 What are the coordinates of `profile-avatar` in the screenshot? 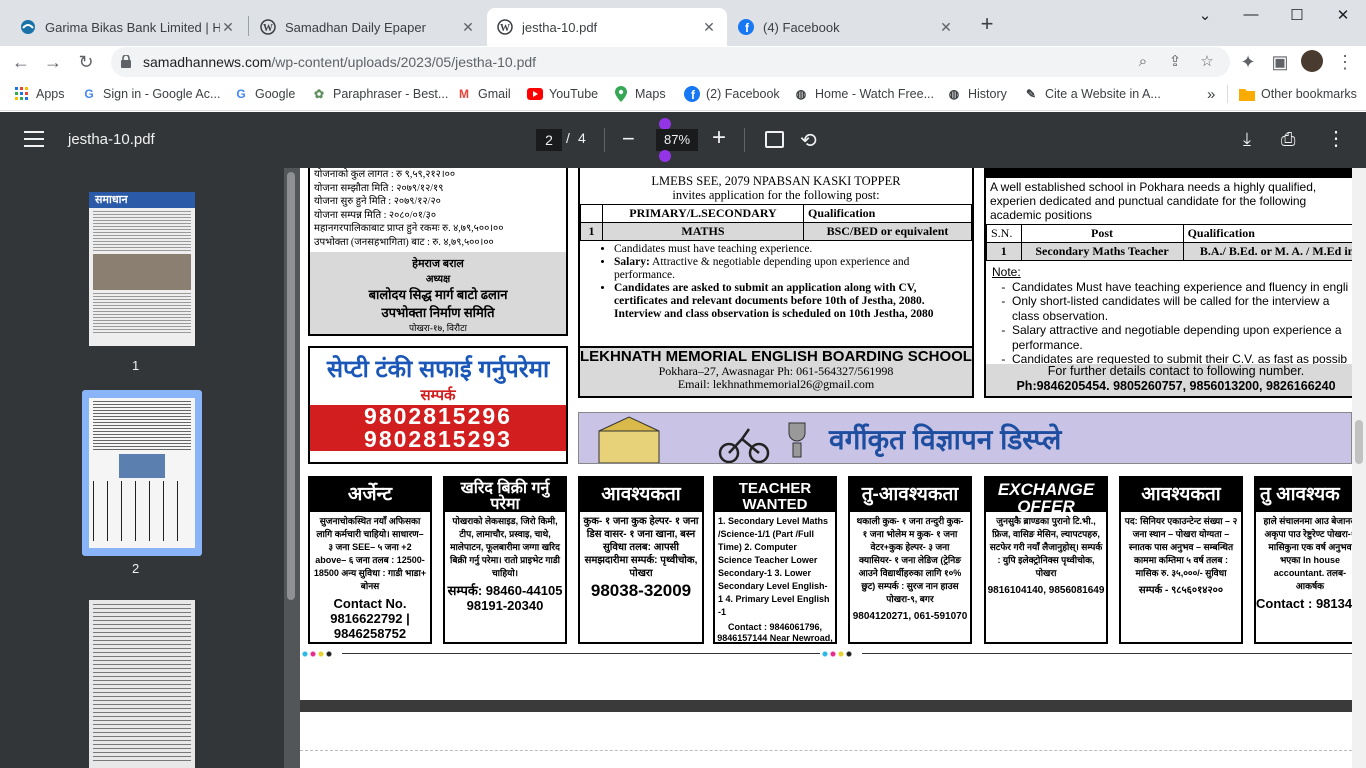 It's located at (1312, 61).